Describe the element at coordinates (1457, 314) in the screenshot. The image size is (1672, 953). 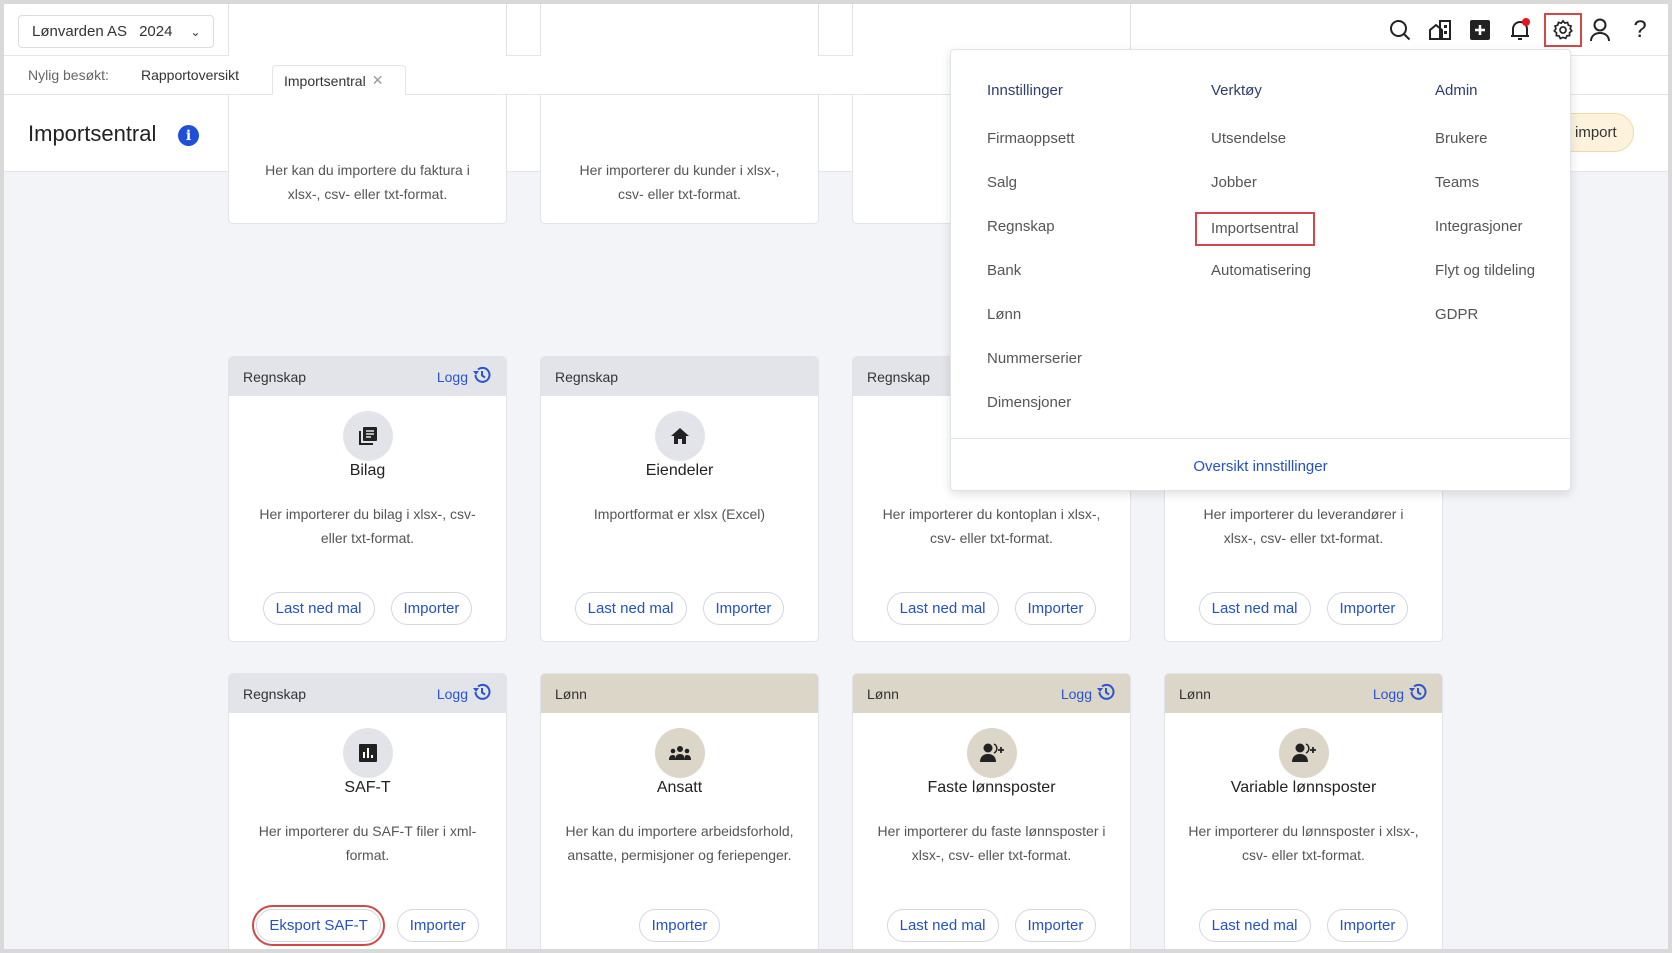
I see `menu-item-label: GDPR` at that location.